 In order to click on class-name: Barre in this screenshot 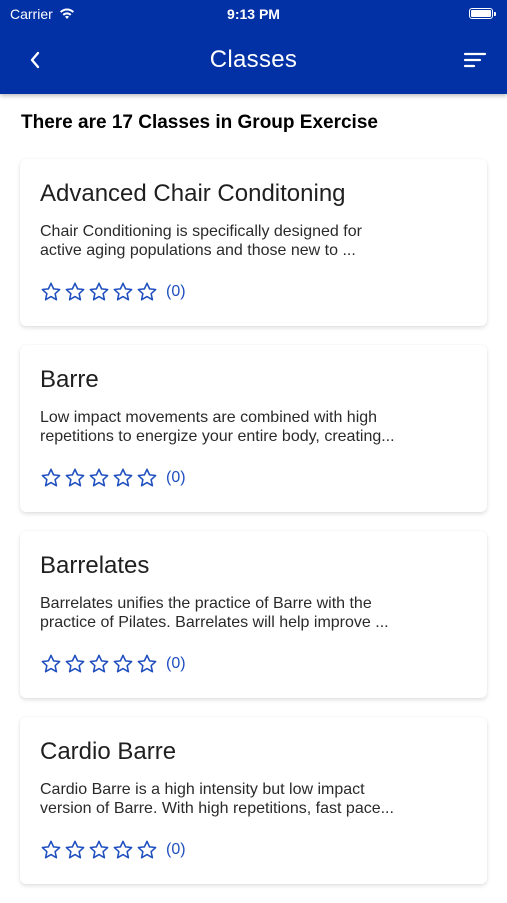, I will do `click(69, 379)`.